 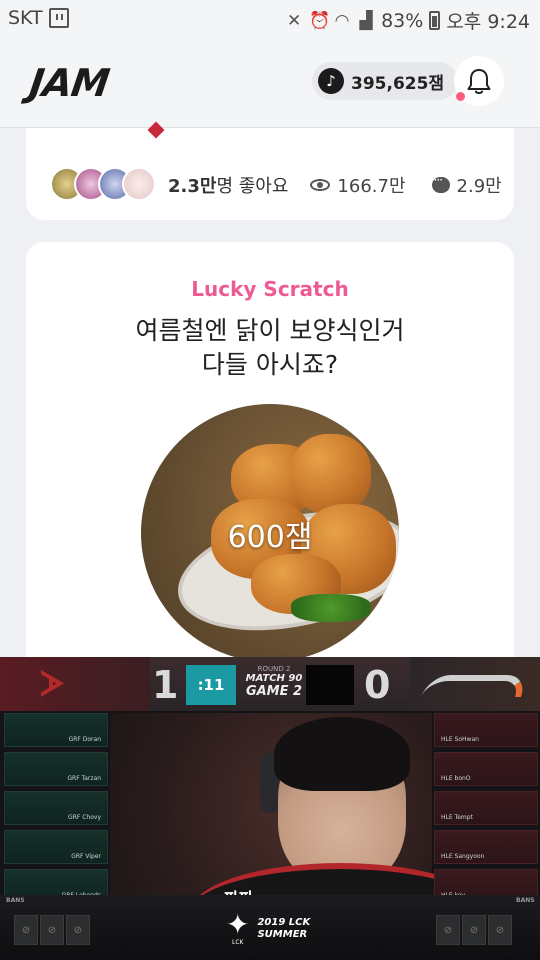 I want to click on bans-label-left: BANS, so click(x=15, y=900).